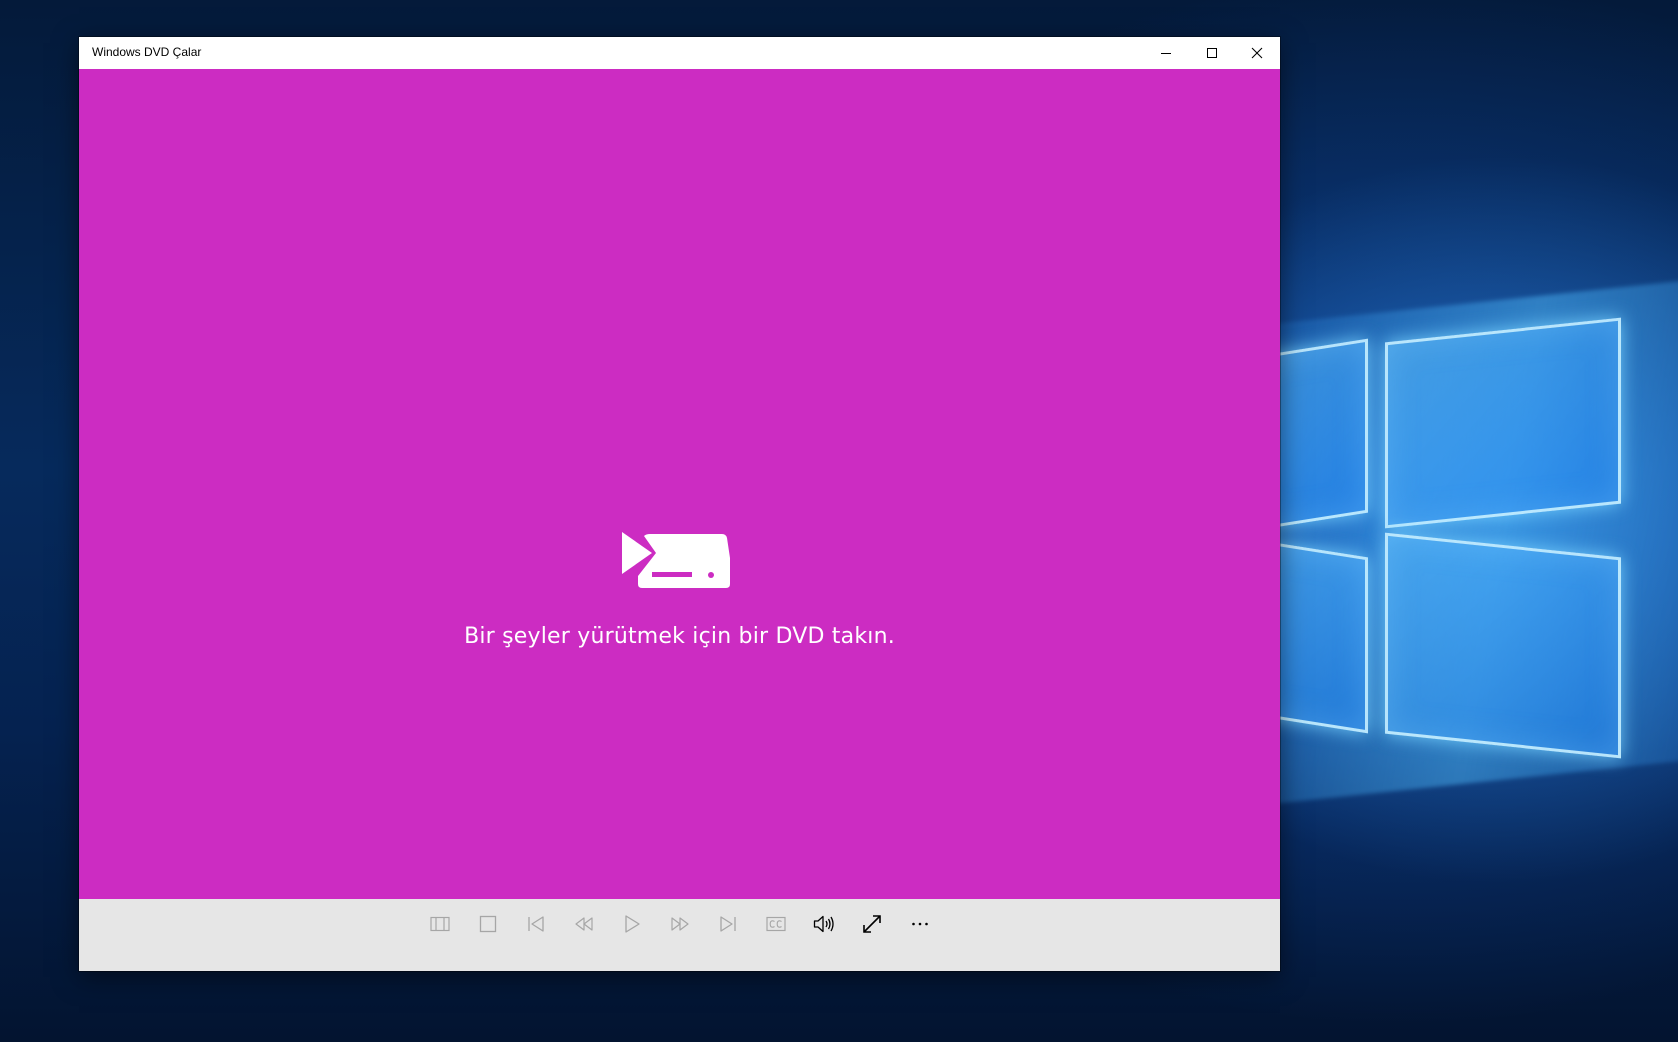  Describe the element at coordinates (679, 636) in the screenshot. I see `insert-dvd-message: Bir şeyler yürütmek için bir DVD takın.` at that location.